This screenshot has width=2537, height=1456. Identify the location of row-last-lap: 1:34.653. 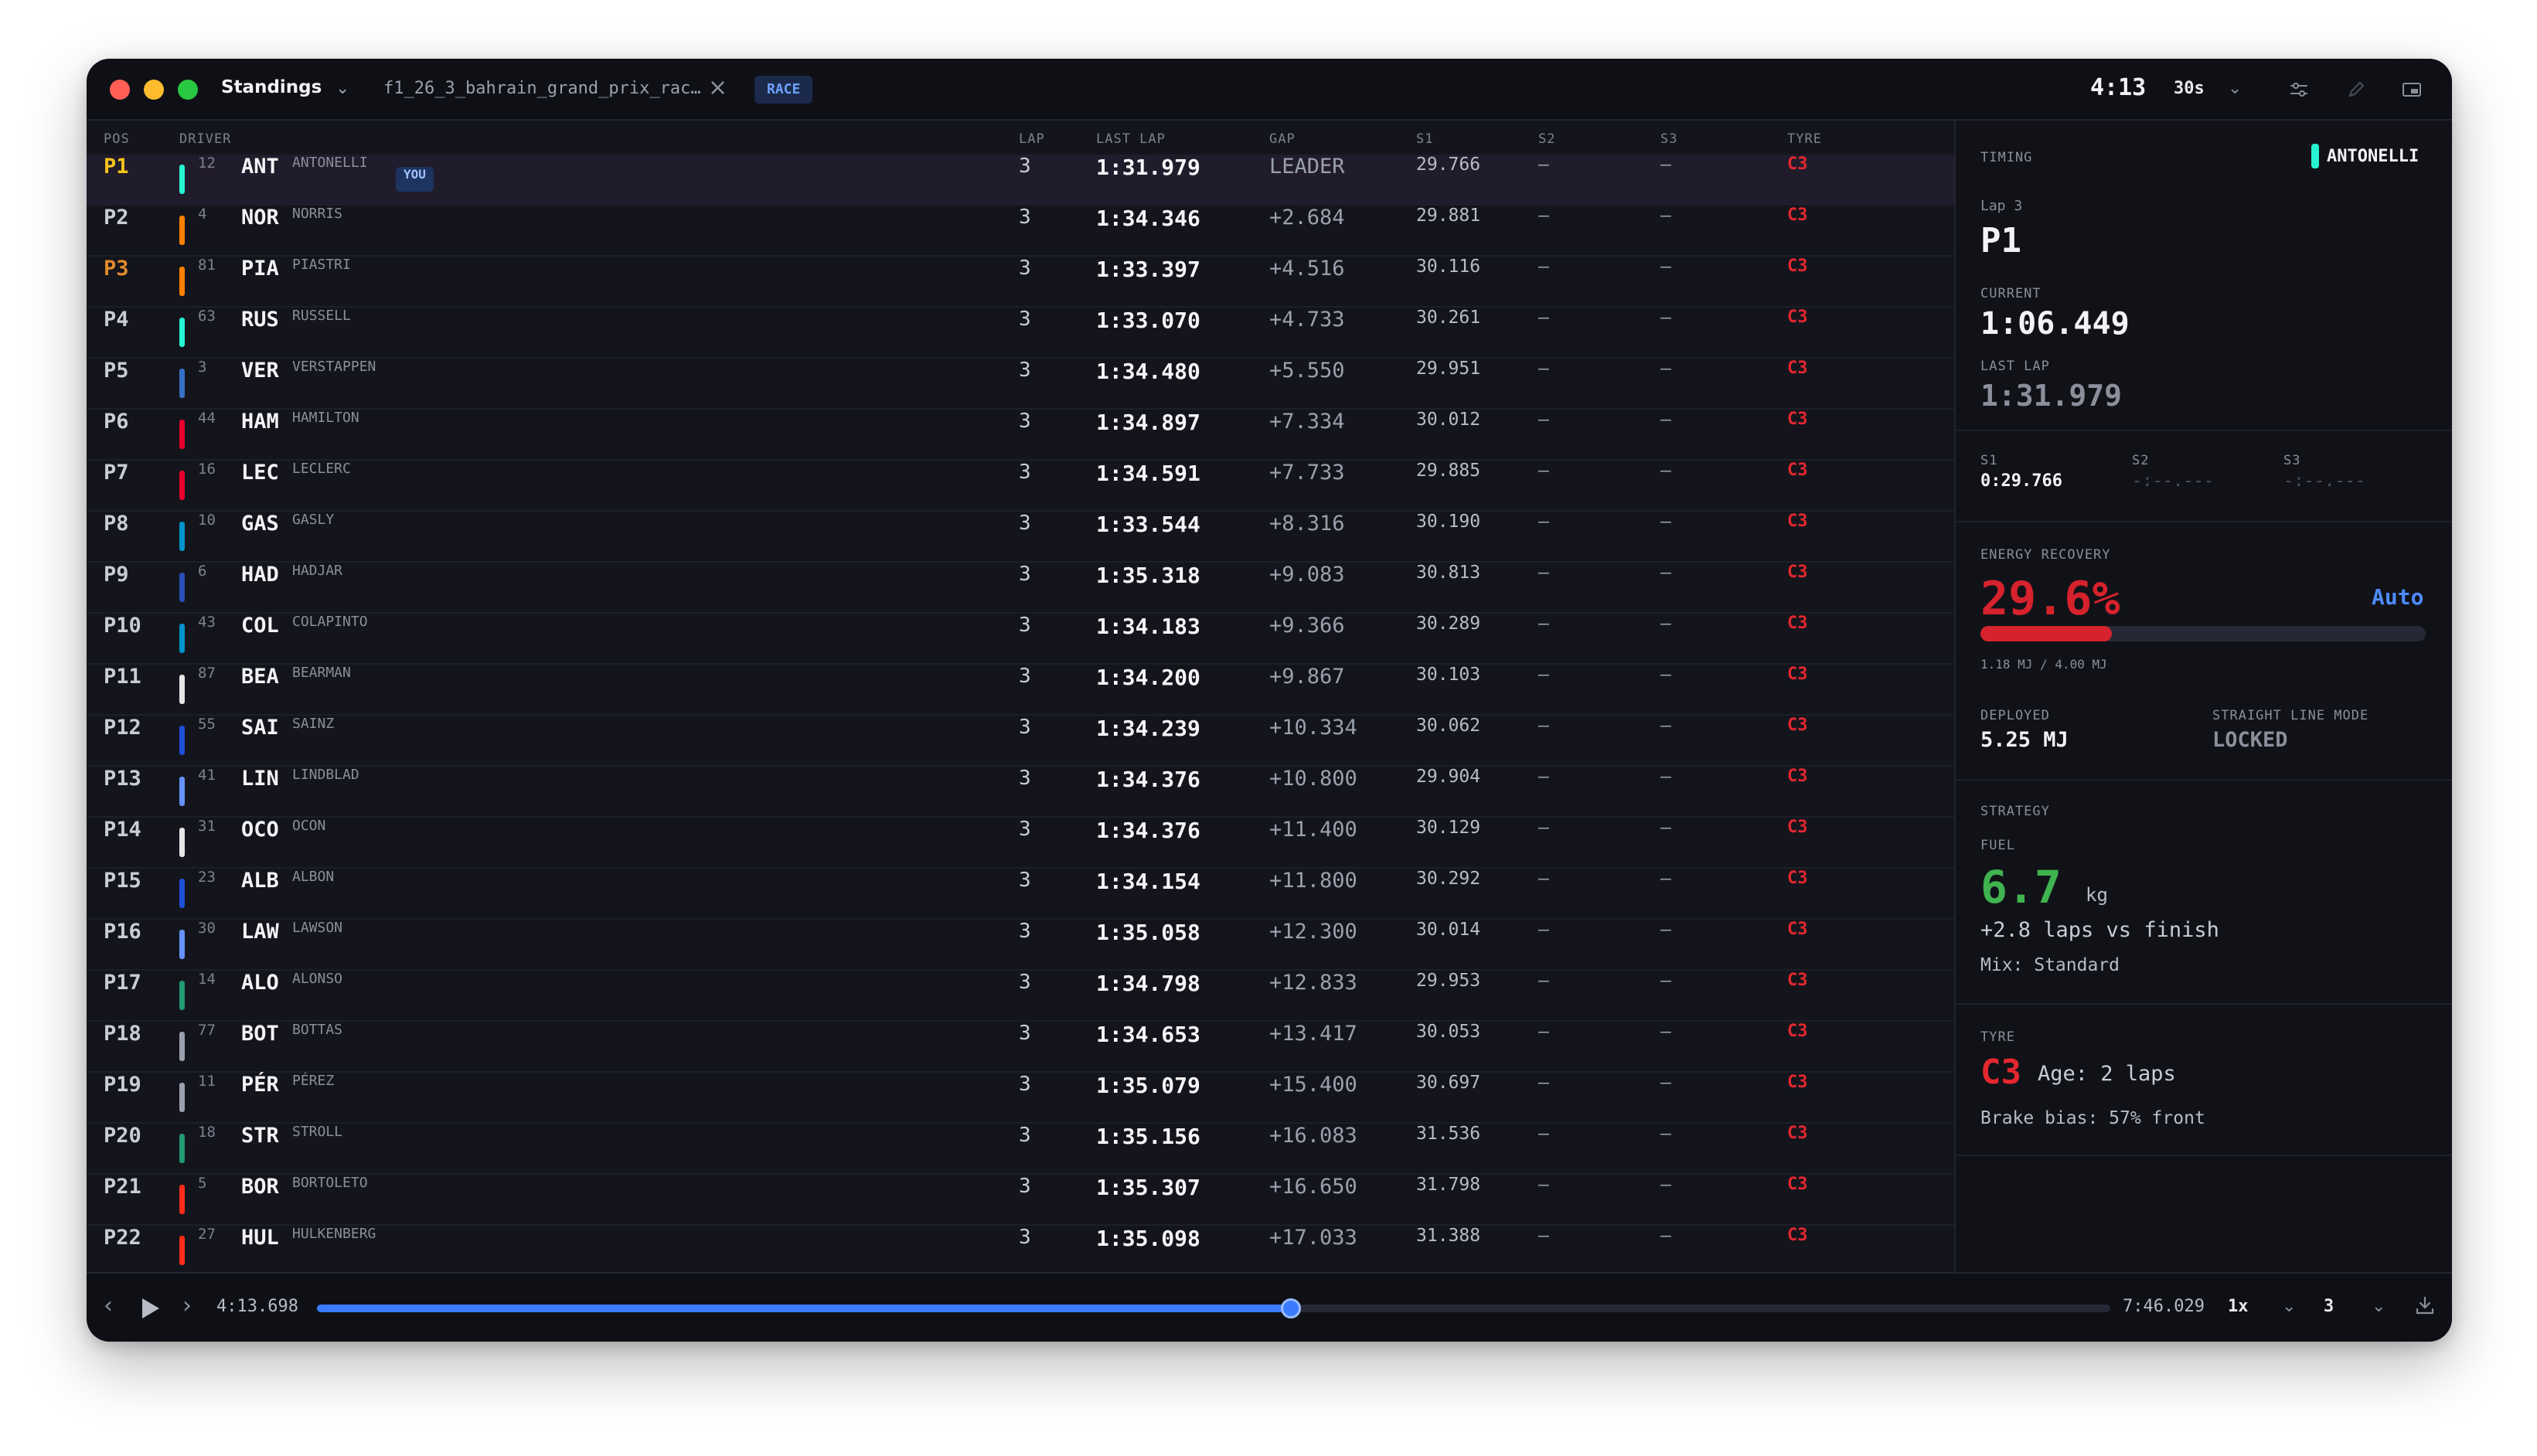
(1148, 1035).